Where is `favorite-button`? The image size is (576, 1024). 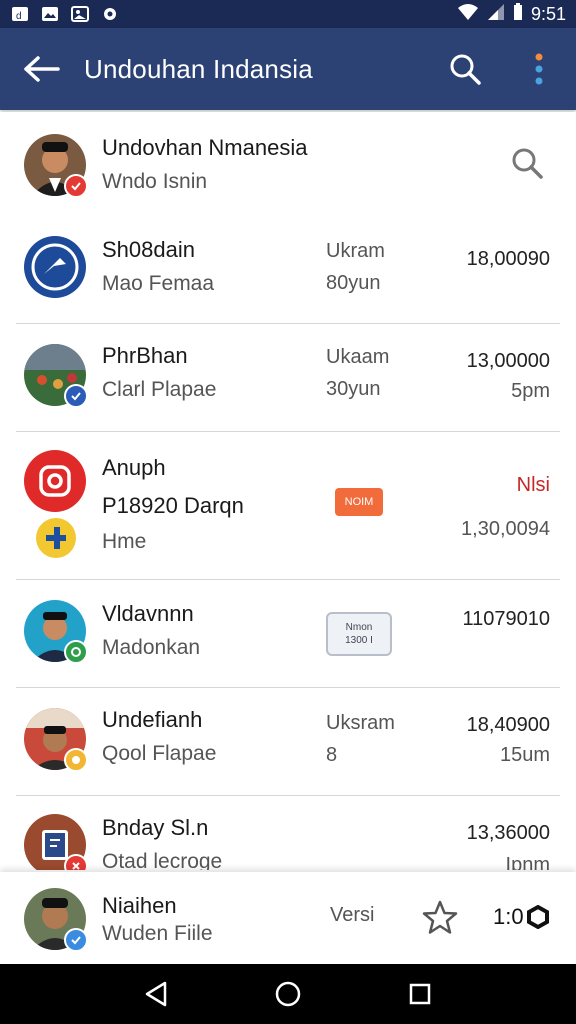
favorite-button is located at coordinates (440, 918).